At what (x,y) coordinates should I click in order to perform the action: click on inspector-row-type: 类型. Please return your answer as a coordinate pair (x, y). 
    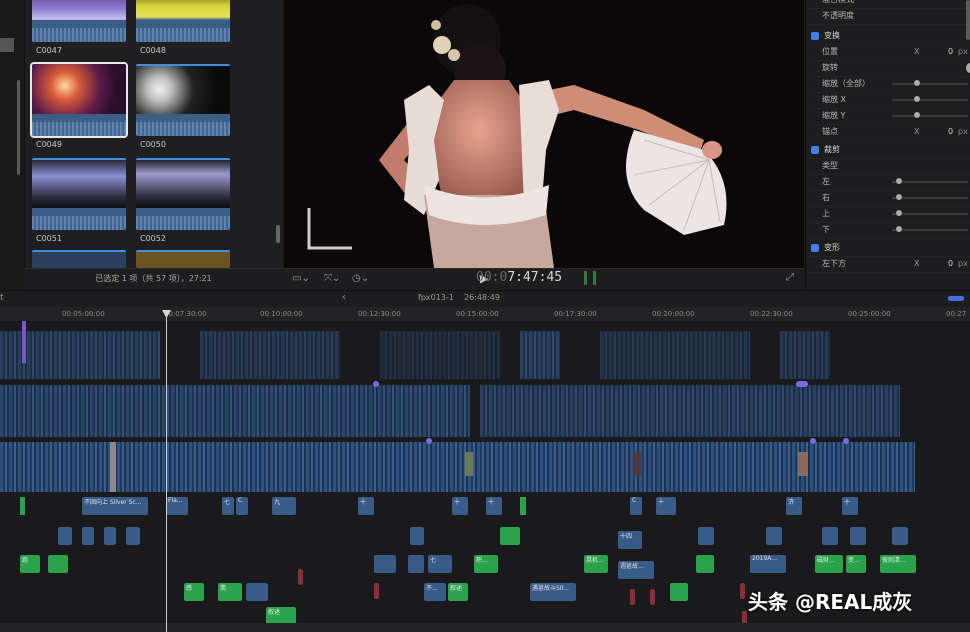
    Looking at the image, I should click on (888, 166).